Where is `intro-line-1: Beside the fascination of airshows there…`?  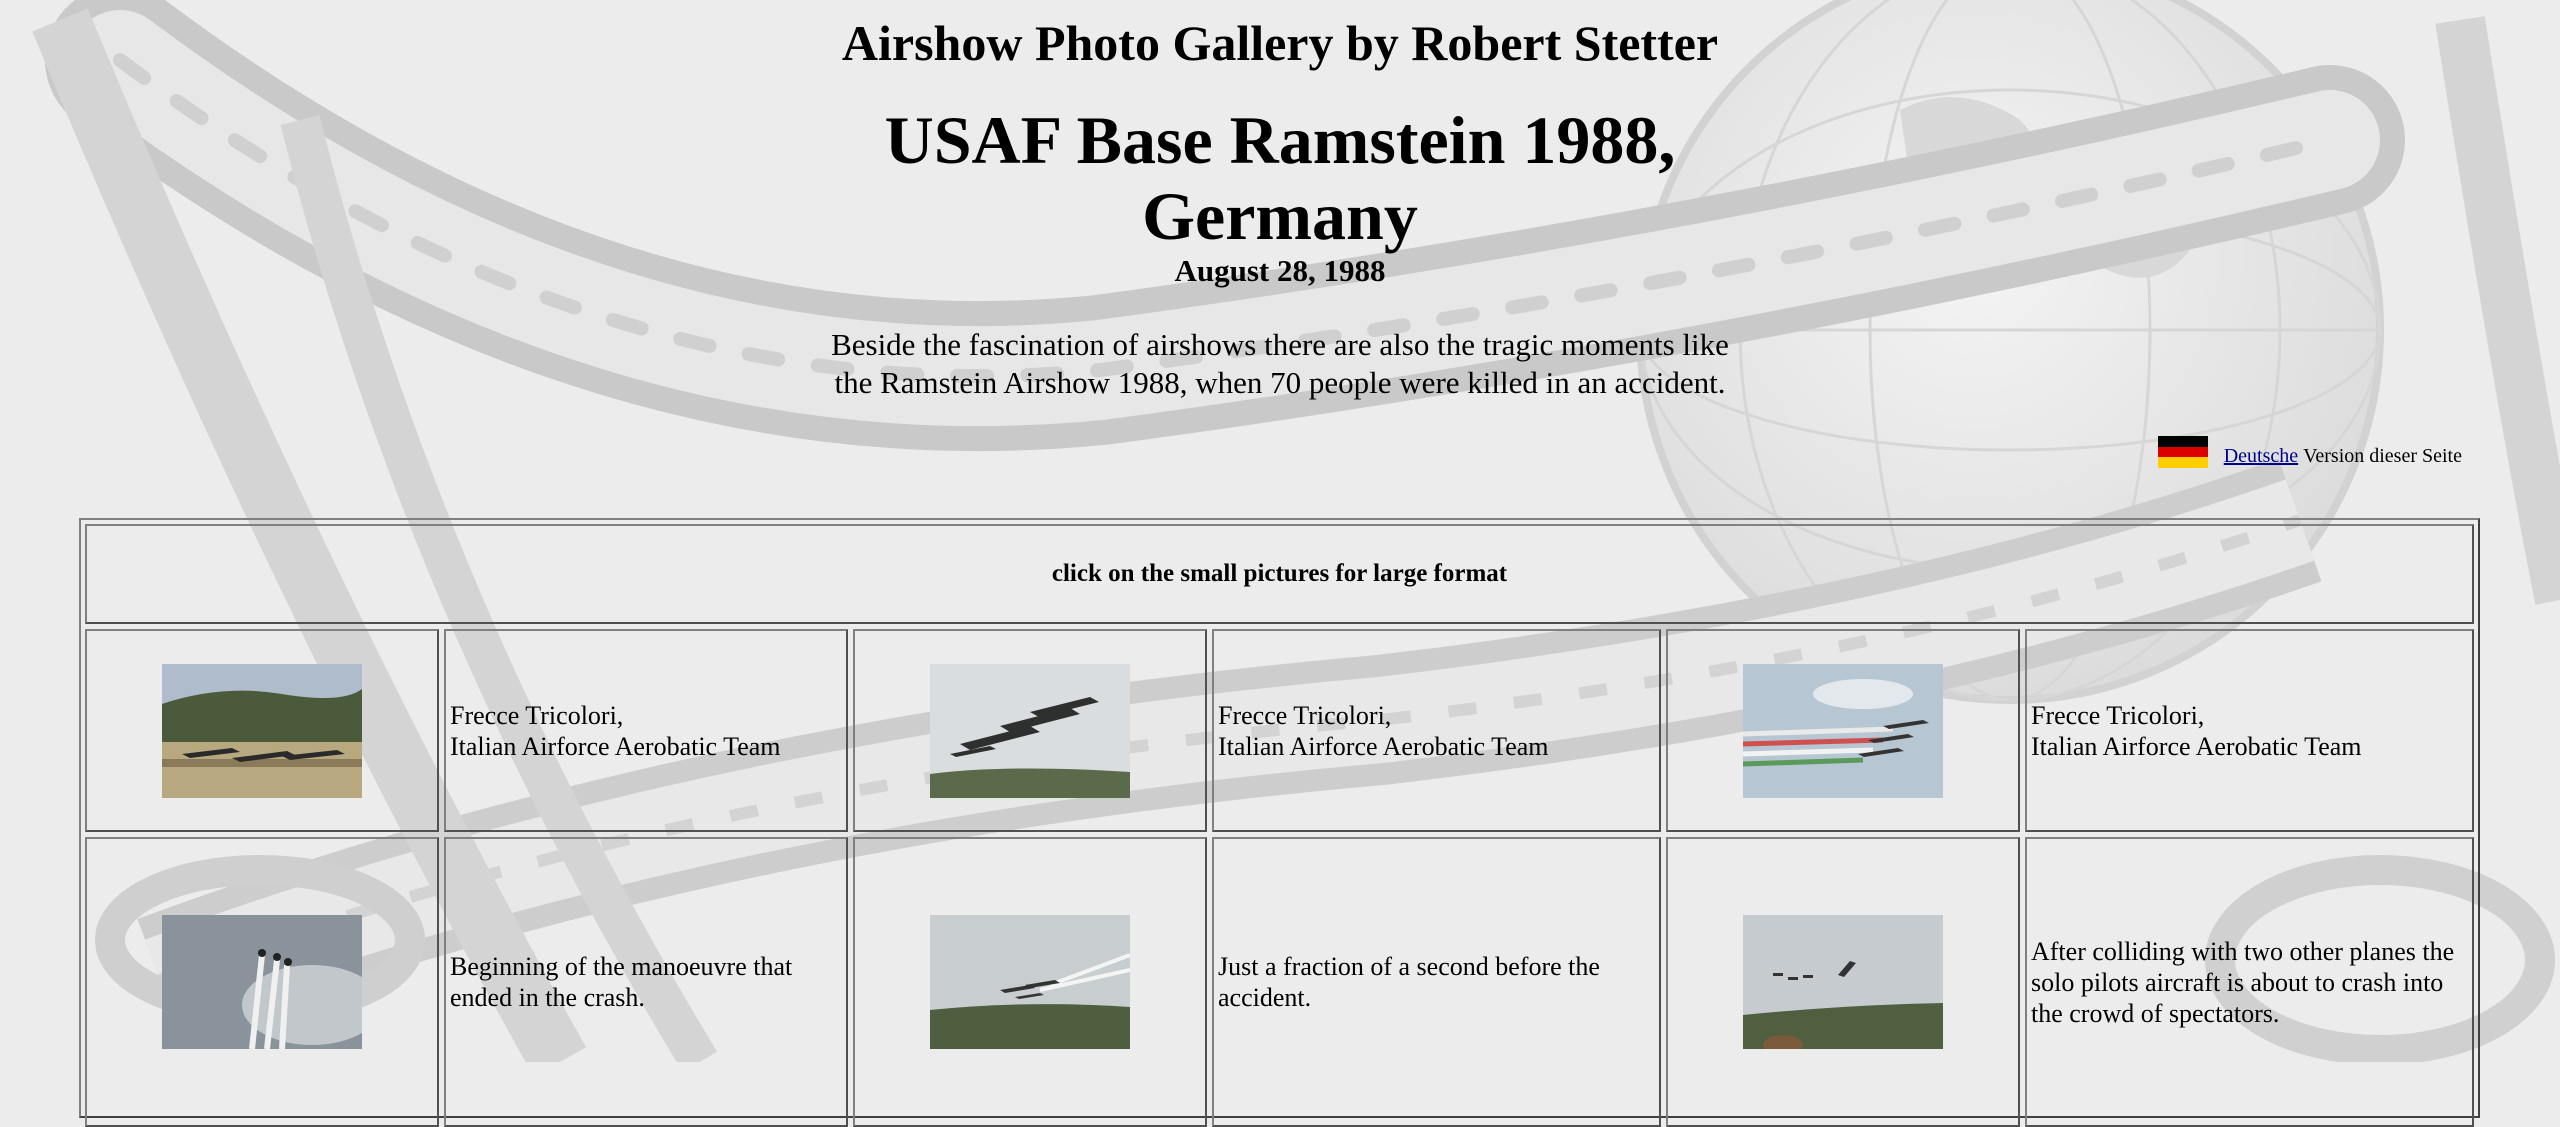 intro-line-1: Beside the fascination of airshows there… is located at coordinates (1280, 344).